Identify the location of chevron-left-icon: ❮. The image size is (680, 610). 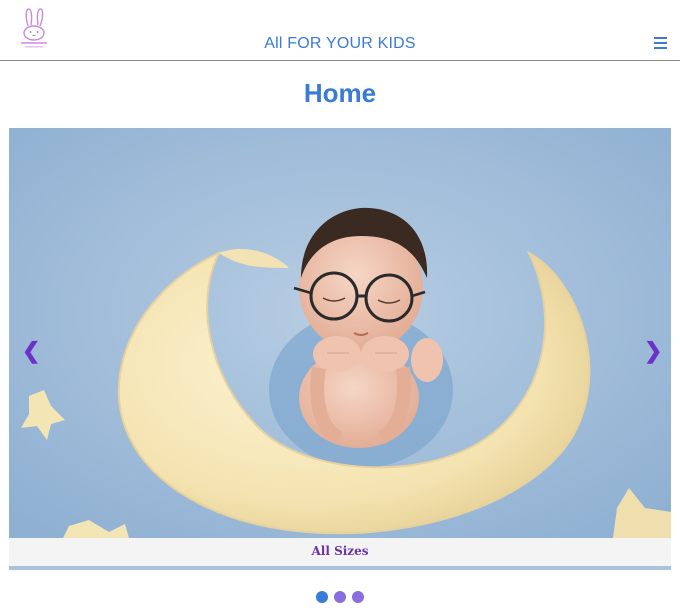
(31, 351).